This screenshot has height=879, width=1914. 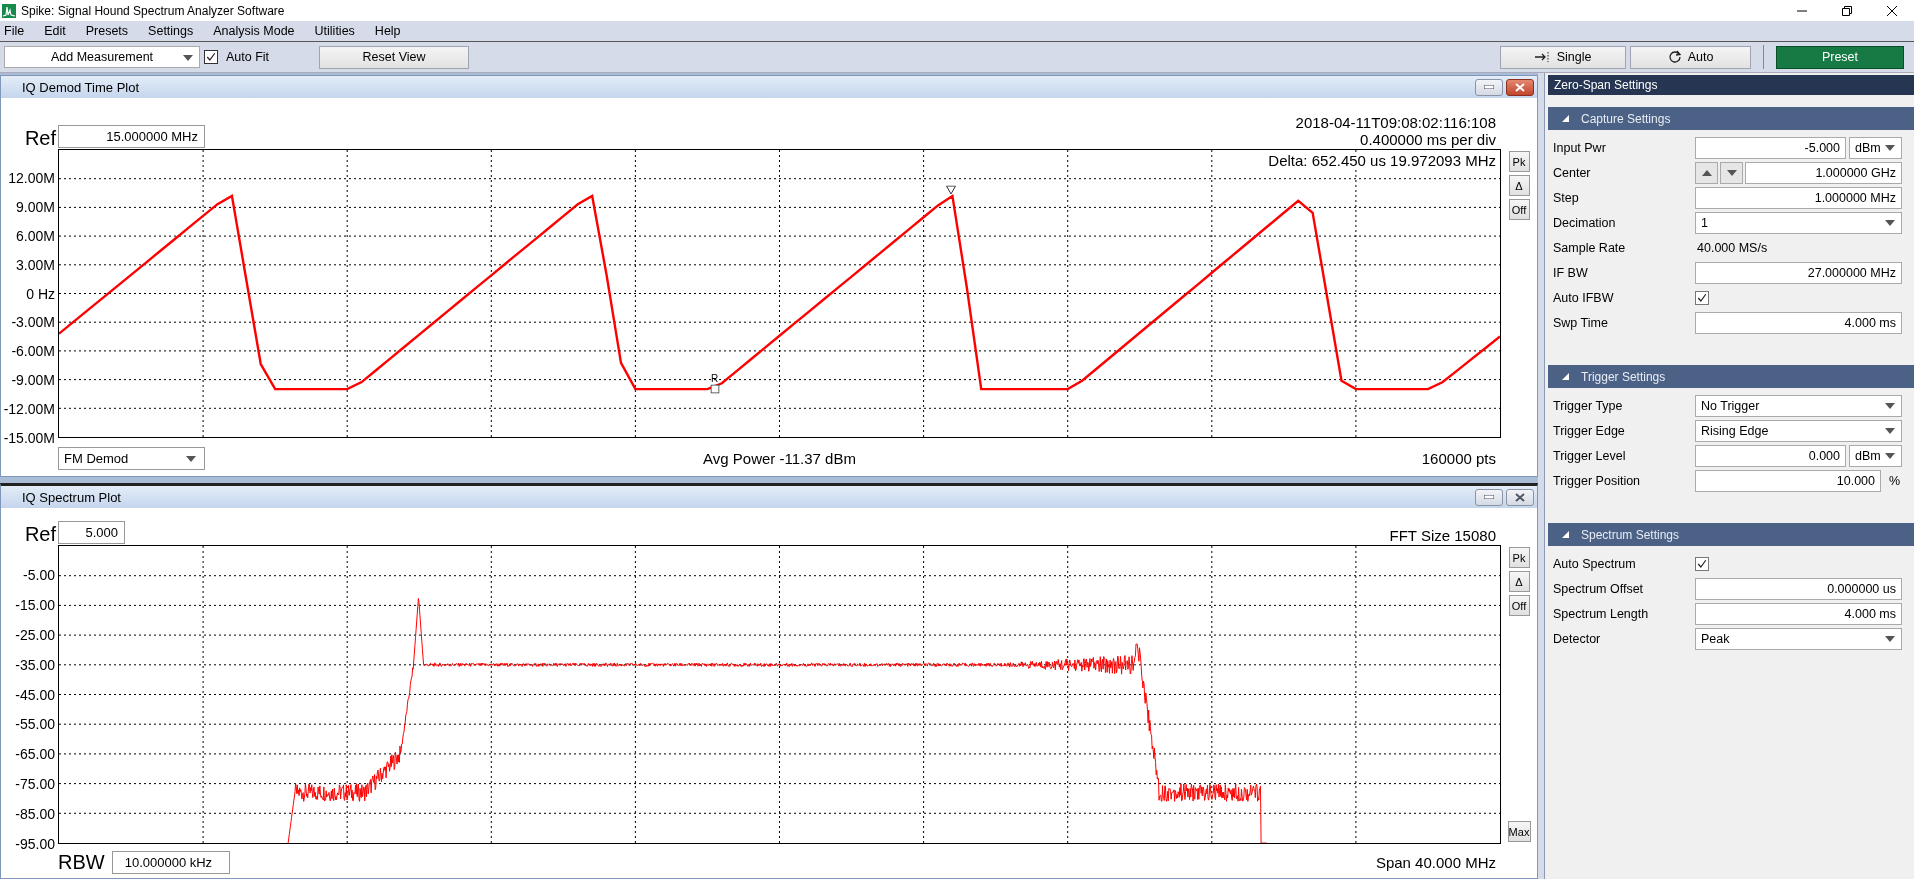 What do you see at coordinates (72, 497) in the screenshot?
I see `panel-title: IQ Spectrum Plot` at bounding box center [72, 497].